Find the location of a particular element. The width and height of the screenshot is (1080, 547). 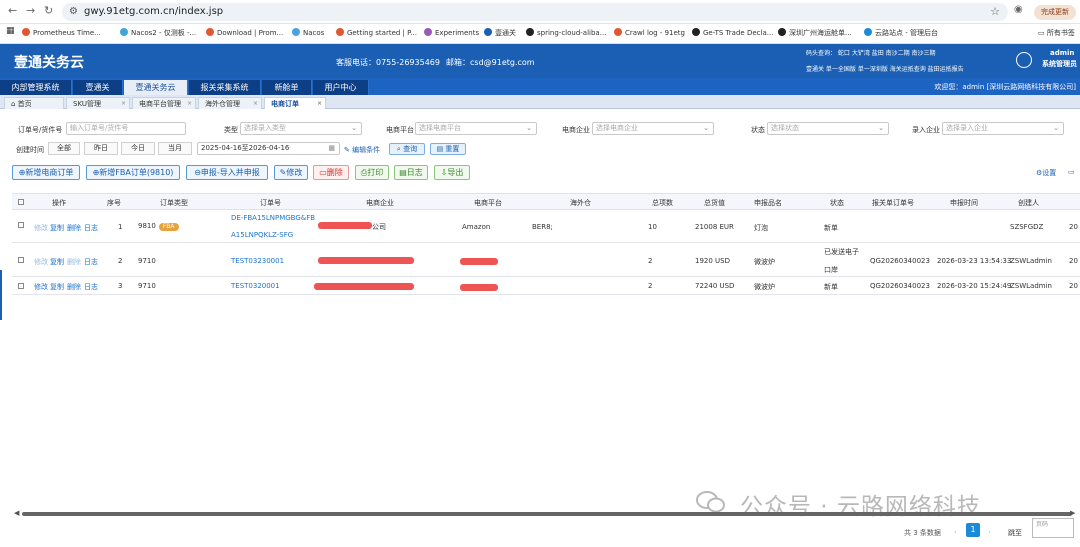

next-page-icon: › is located at coordinates (989, 532).